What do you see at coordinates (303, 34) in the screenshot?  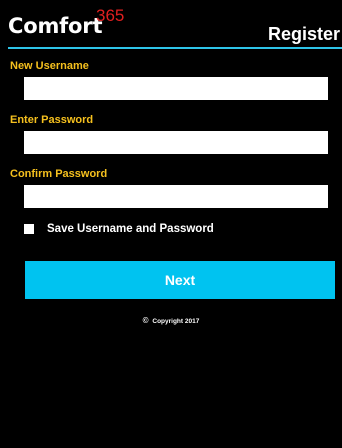 I see `page-title: Register` at bounding box center [303, 34].